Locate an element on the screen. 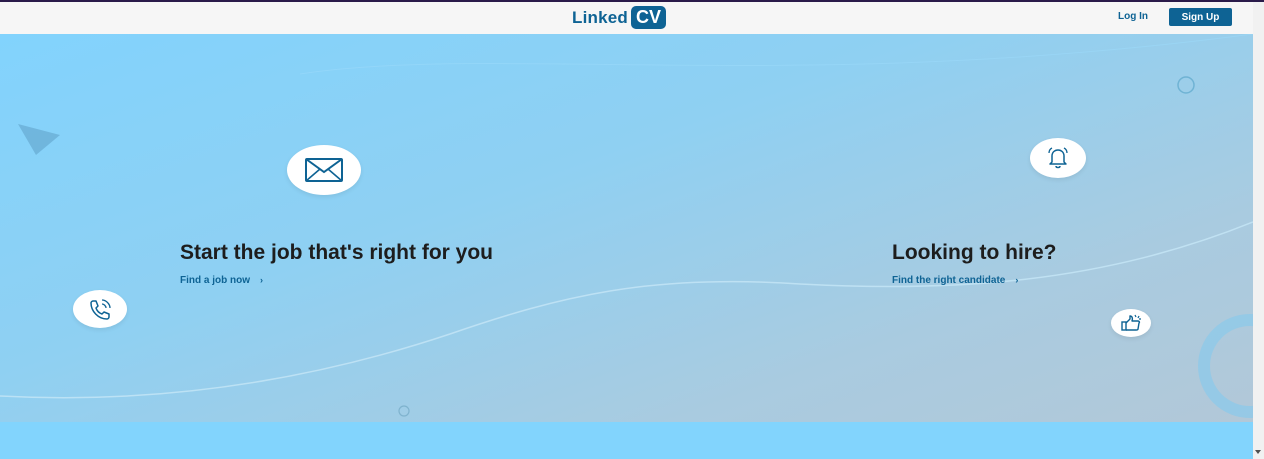 The height and width of the screenshot is (459, 1264). small-ring-shape is located at coordinates (1186, 85).